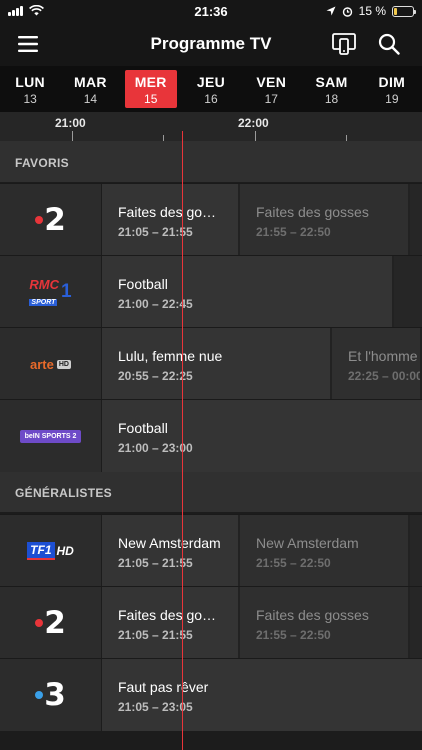 This screenshot has height=750, width=422. What do you see at coordinates (248, 292) in the screenshot?
I see `program-card: Football 21:00 – 22:45` at bounding box center [248, 292].